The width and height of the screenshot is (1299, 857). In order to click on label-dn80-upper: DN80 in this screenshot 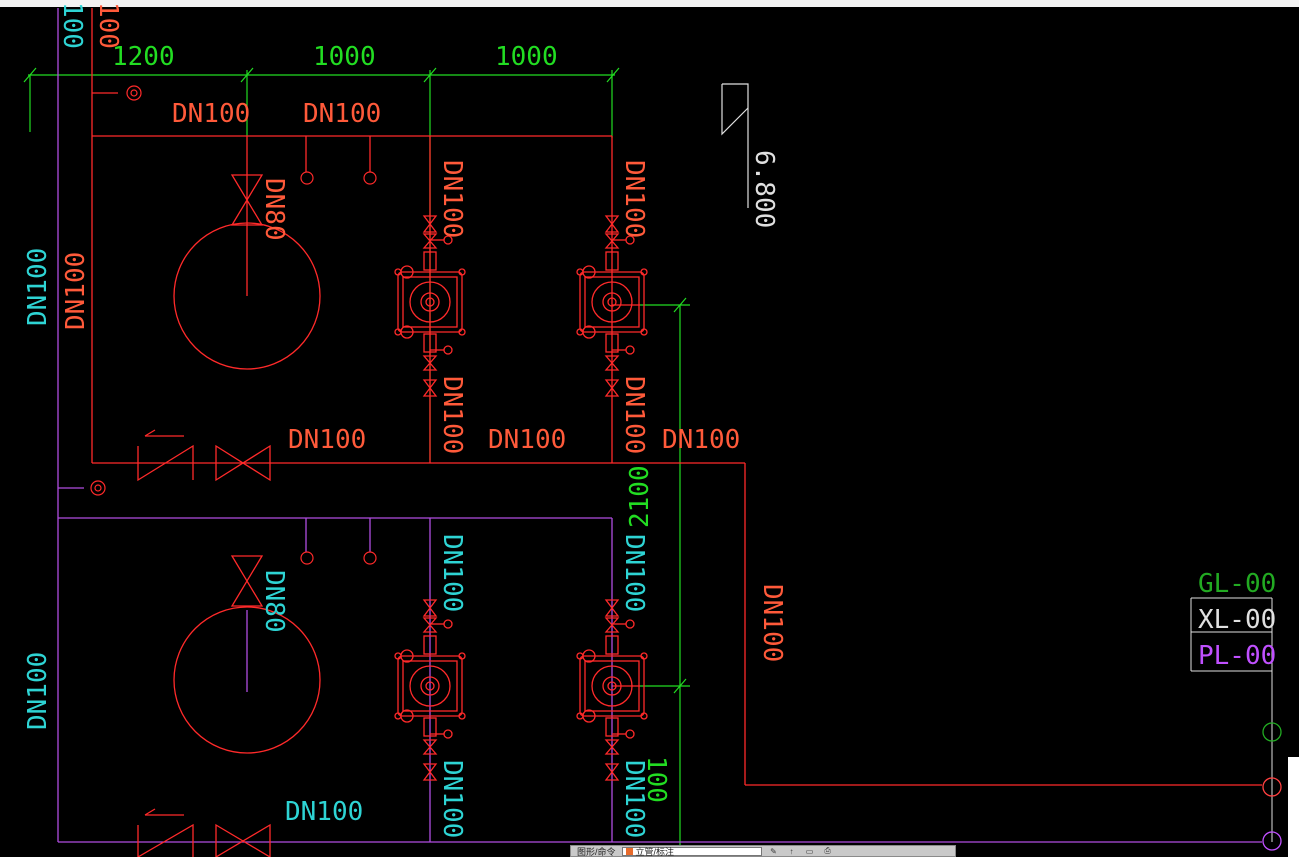, I will do `click(274, 209)`.